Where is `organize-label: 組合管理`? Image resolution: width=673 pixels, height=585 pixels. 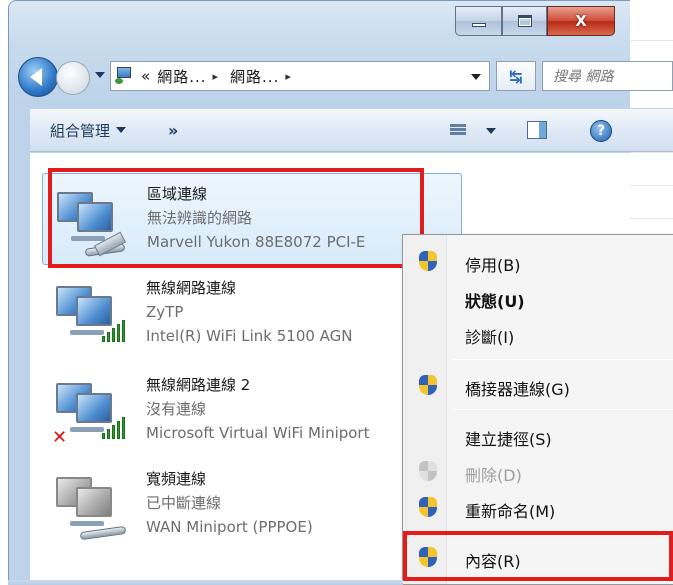 organize-label: 組合管理 is located at coordinates (80, 130).